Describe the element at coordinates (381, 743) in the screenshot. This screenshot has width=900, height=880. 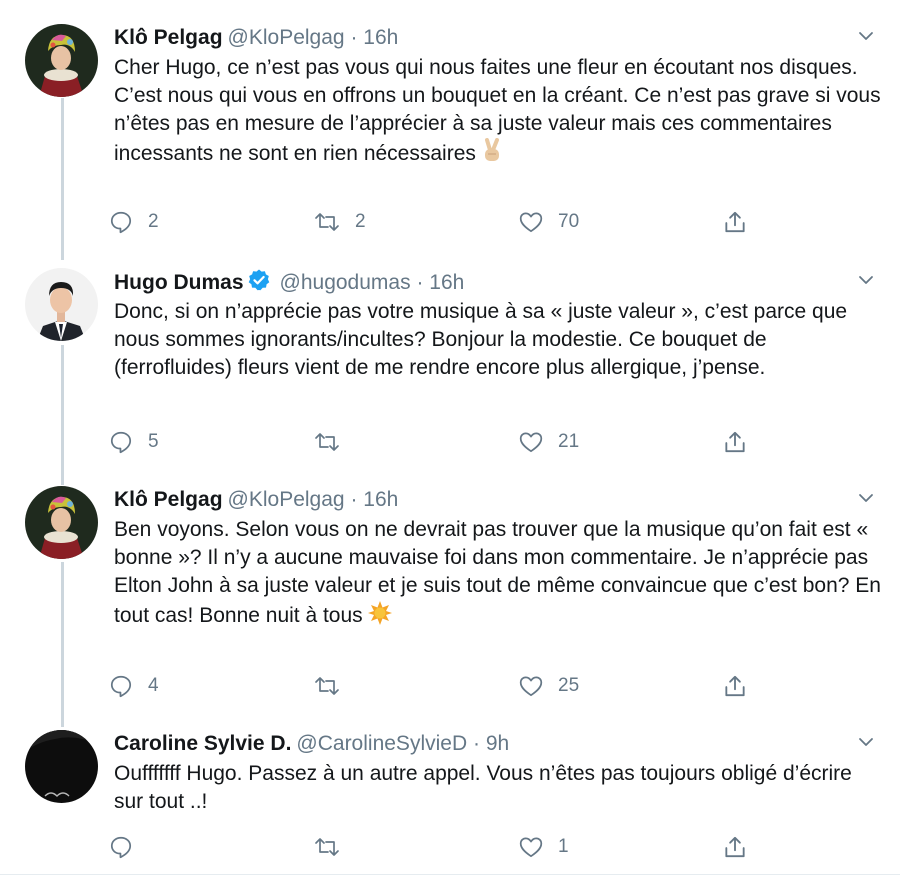
I see `user-handle: @CarolineSylvieD` at that location.